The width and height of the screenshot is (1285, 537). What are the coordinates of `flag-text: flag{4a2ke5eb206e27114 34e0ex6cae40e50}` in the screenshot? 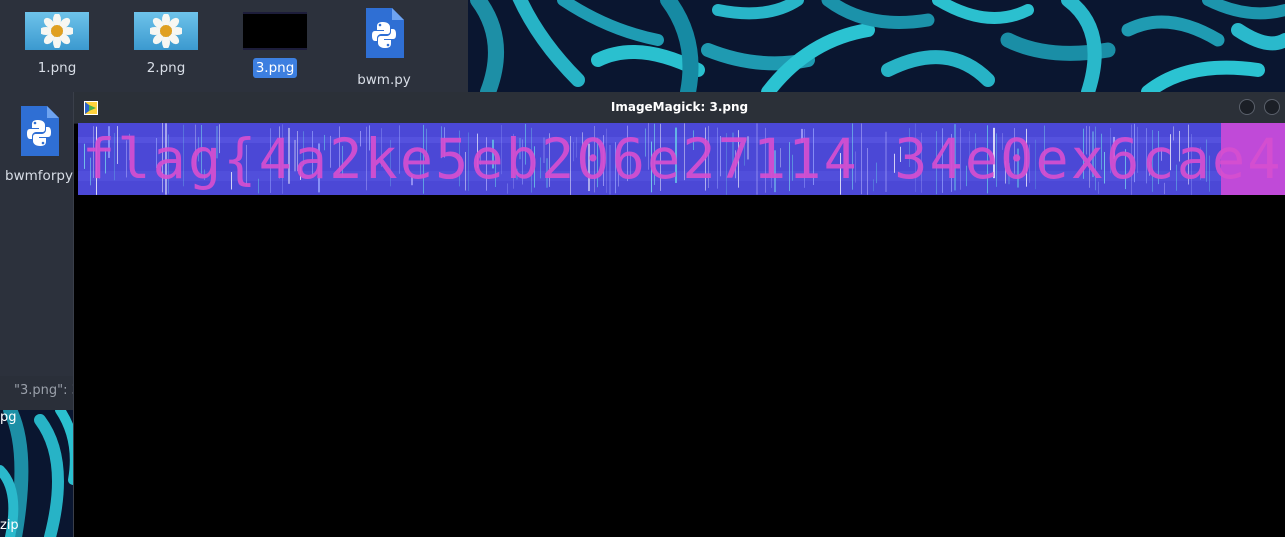 It's located at (683, 159).